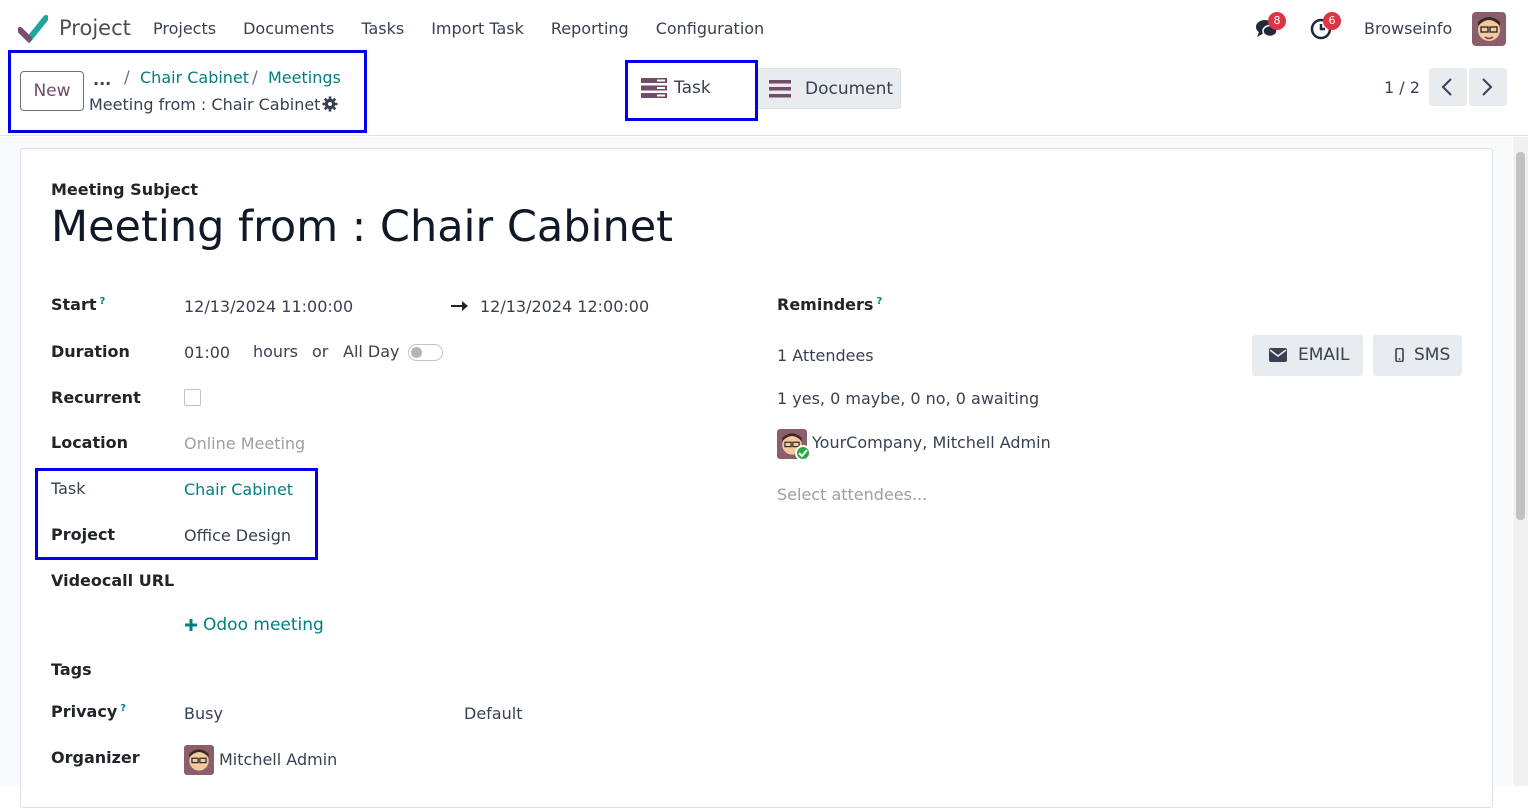 The width and height of the screenshot is (1528, 808). Describe the element at coordinates (71, 669) in the screenshot. I see `tags-label: Tags` at that location.